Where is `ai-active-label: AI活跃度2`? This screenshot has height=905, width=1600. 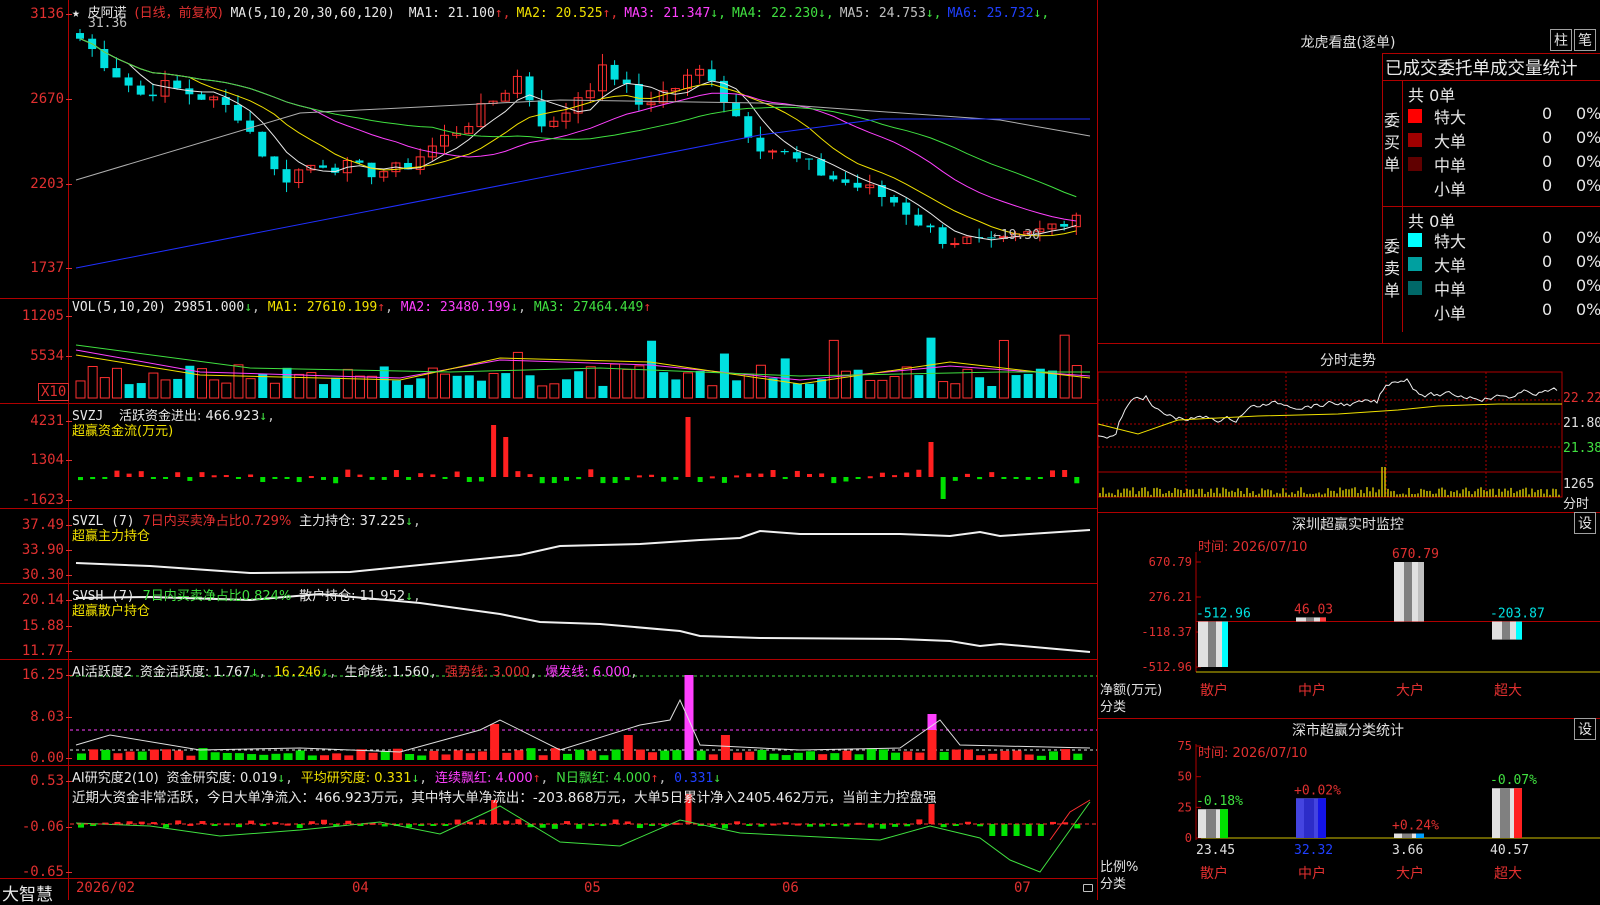
ai-active-label: AI活跃度2 is located at coordinates (102, 672).